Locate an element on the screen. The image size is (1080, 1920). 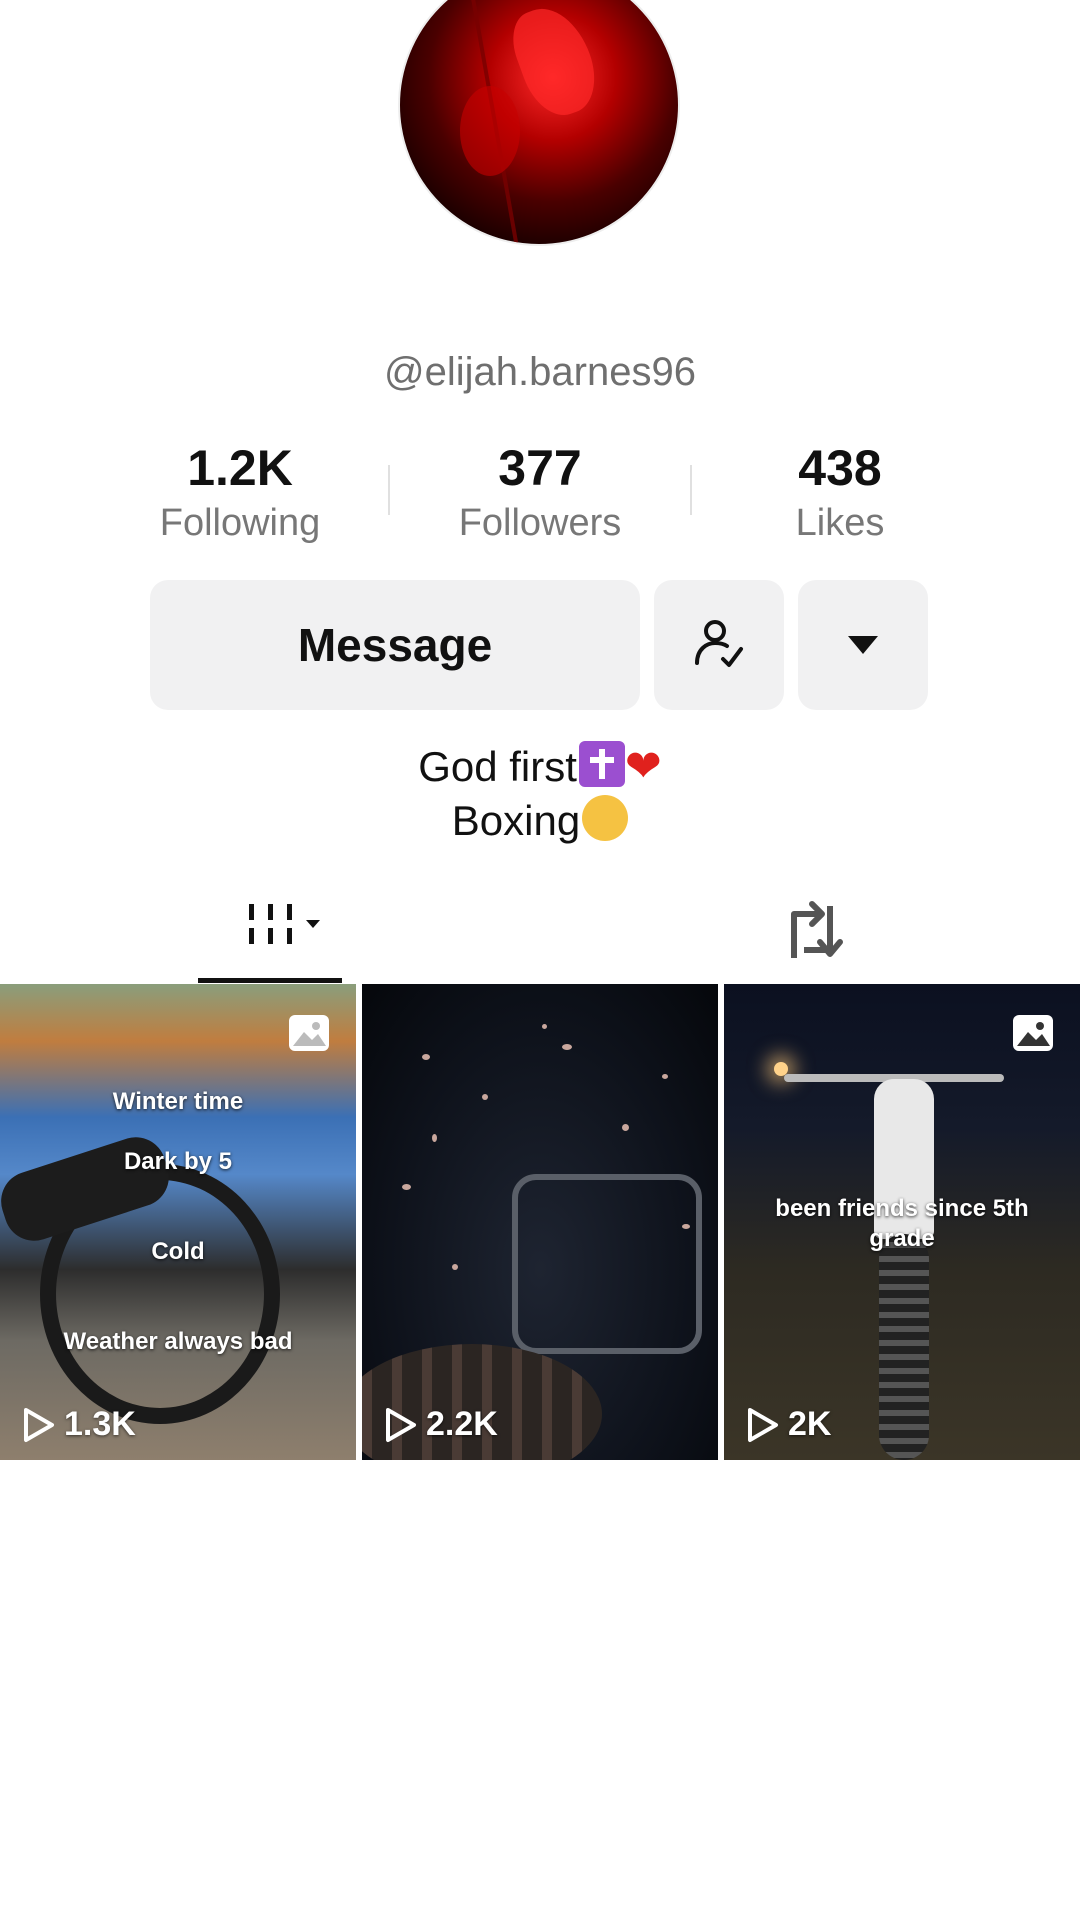
bio-line-2: Boxing is located at coordinates (540, 821).